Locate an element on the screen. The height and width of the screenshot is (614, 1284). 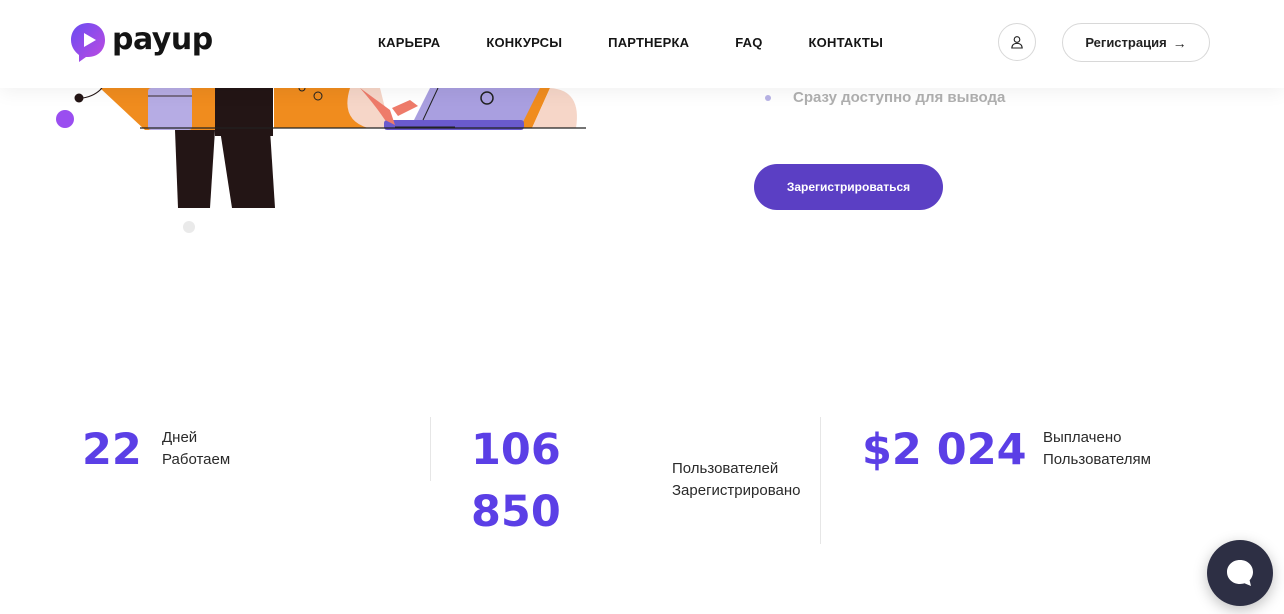
hero-bullet-text: Сразу доступно для вывода is located at coordinates (899, 97).